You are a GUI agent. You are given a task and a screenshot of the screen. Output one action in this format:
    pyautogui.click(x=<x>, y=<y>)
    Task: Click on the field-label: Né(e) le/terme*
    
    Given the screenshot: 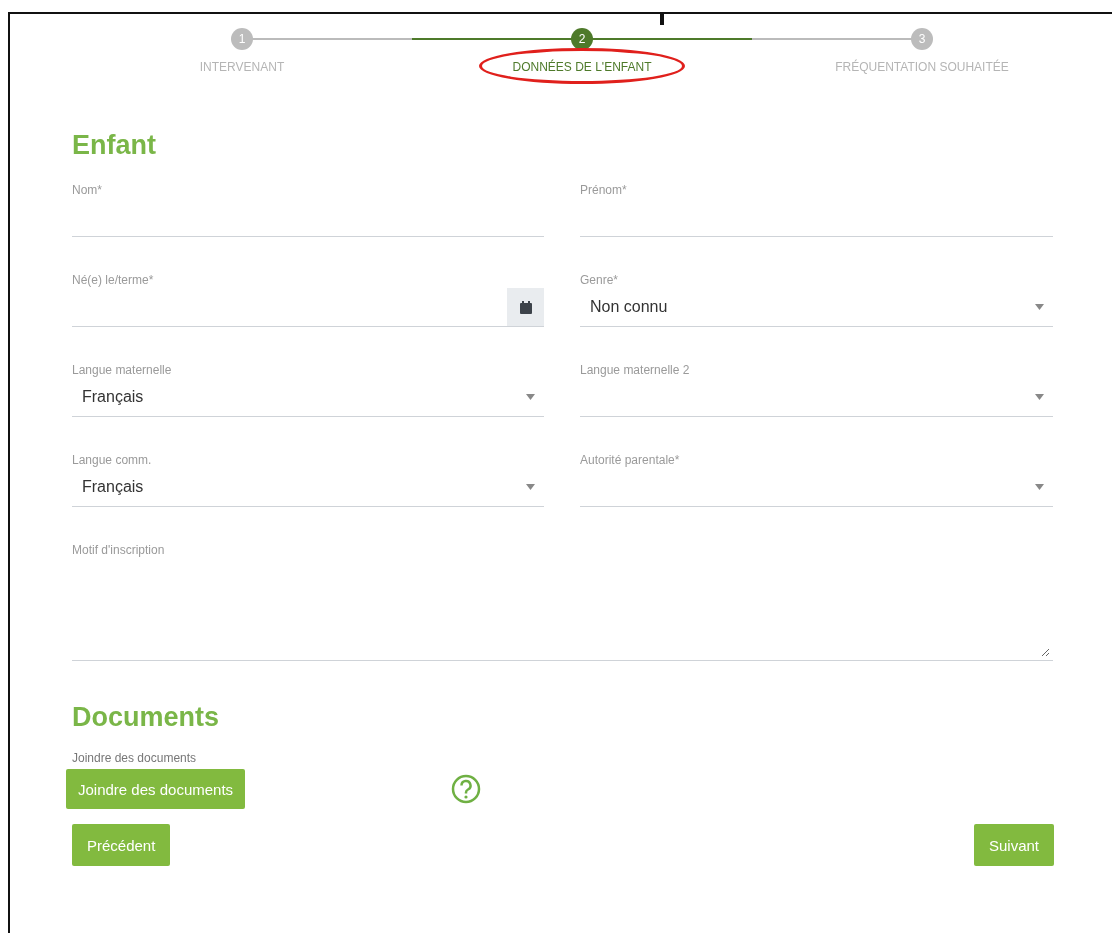 What is the action you would take?
    pyautogui.click(x=113, y=280)
    